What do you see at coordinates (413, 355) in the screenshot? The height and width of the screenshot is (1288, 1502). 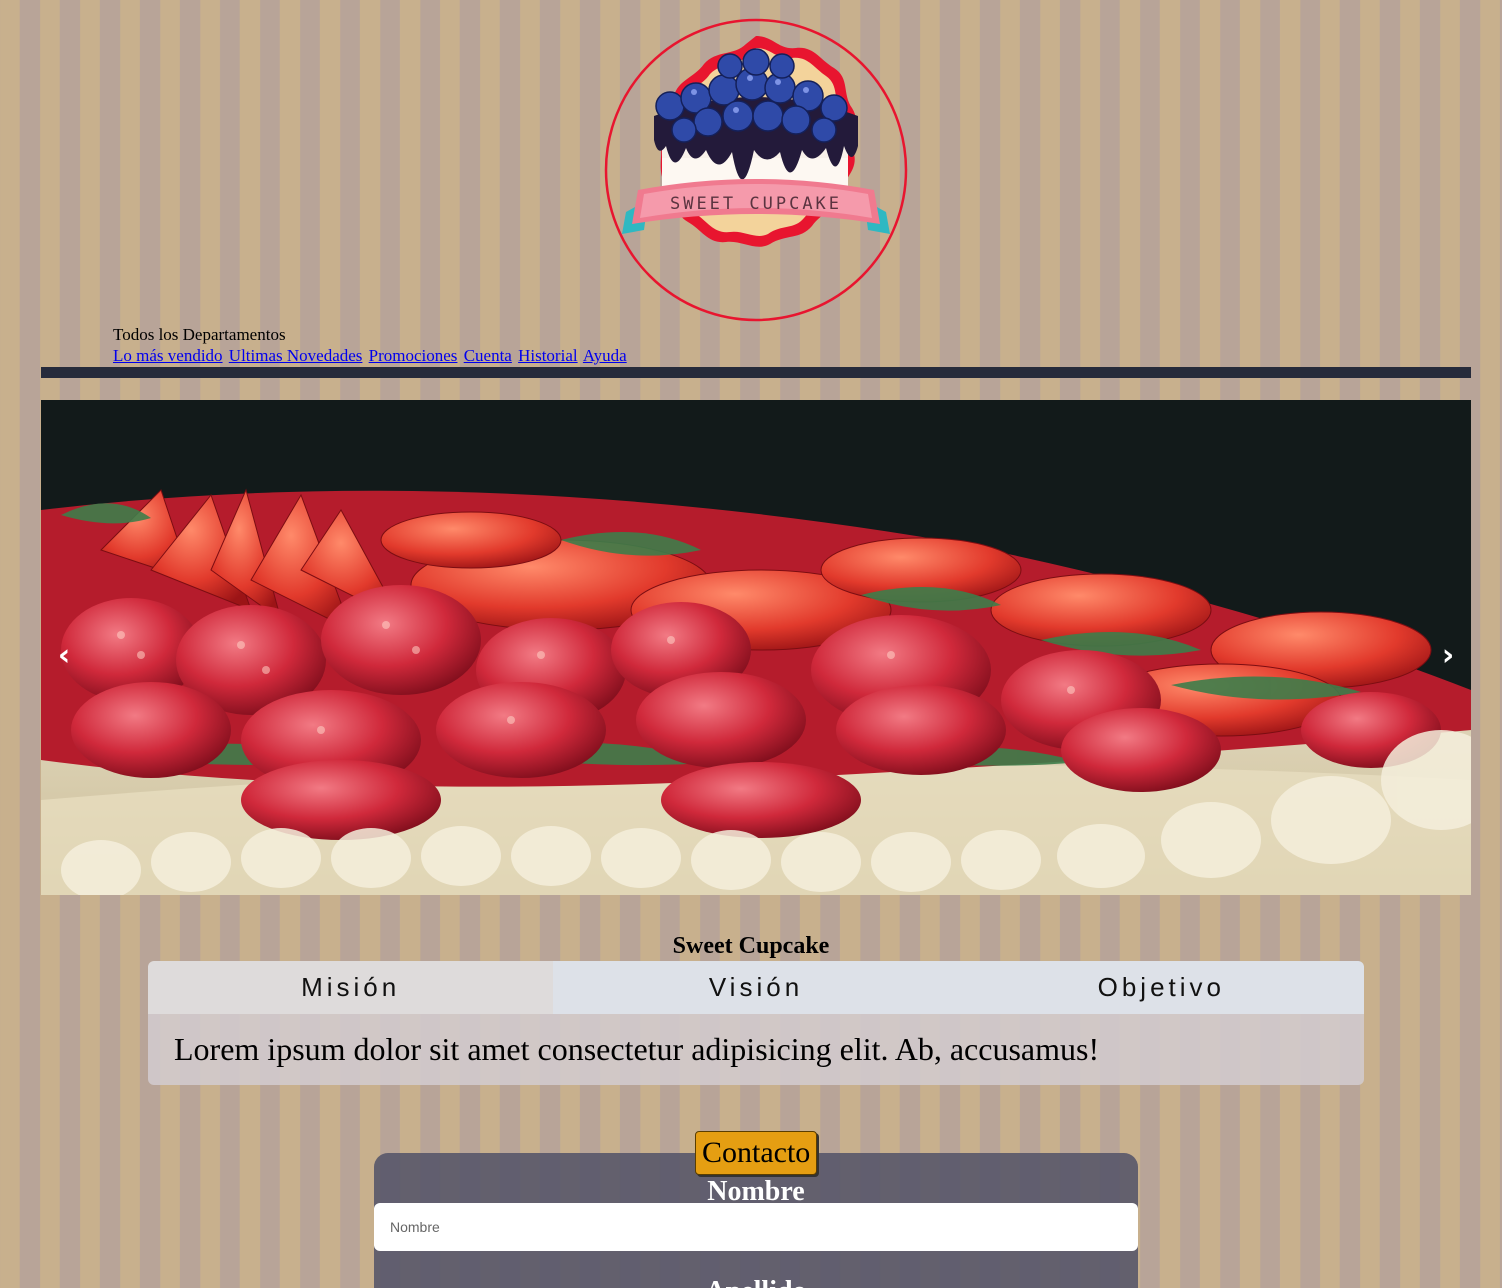 I see `nav-link-promociones: Promociones` at bounding box center [413, 355].